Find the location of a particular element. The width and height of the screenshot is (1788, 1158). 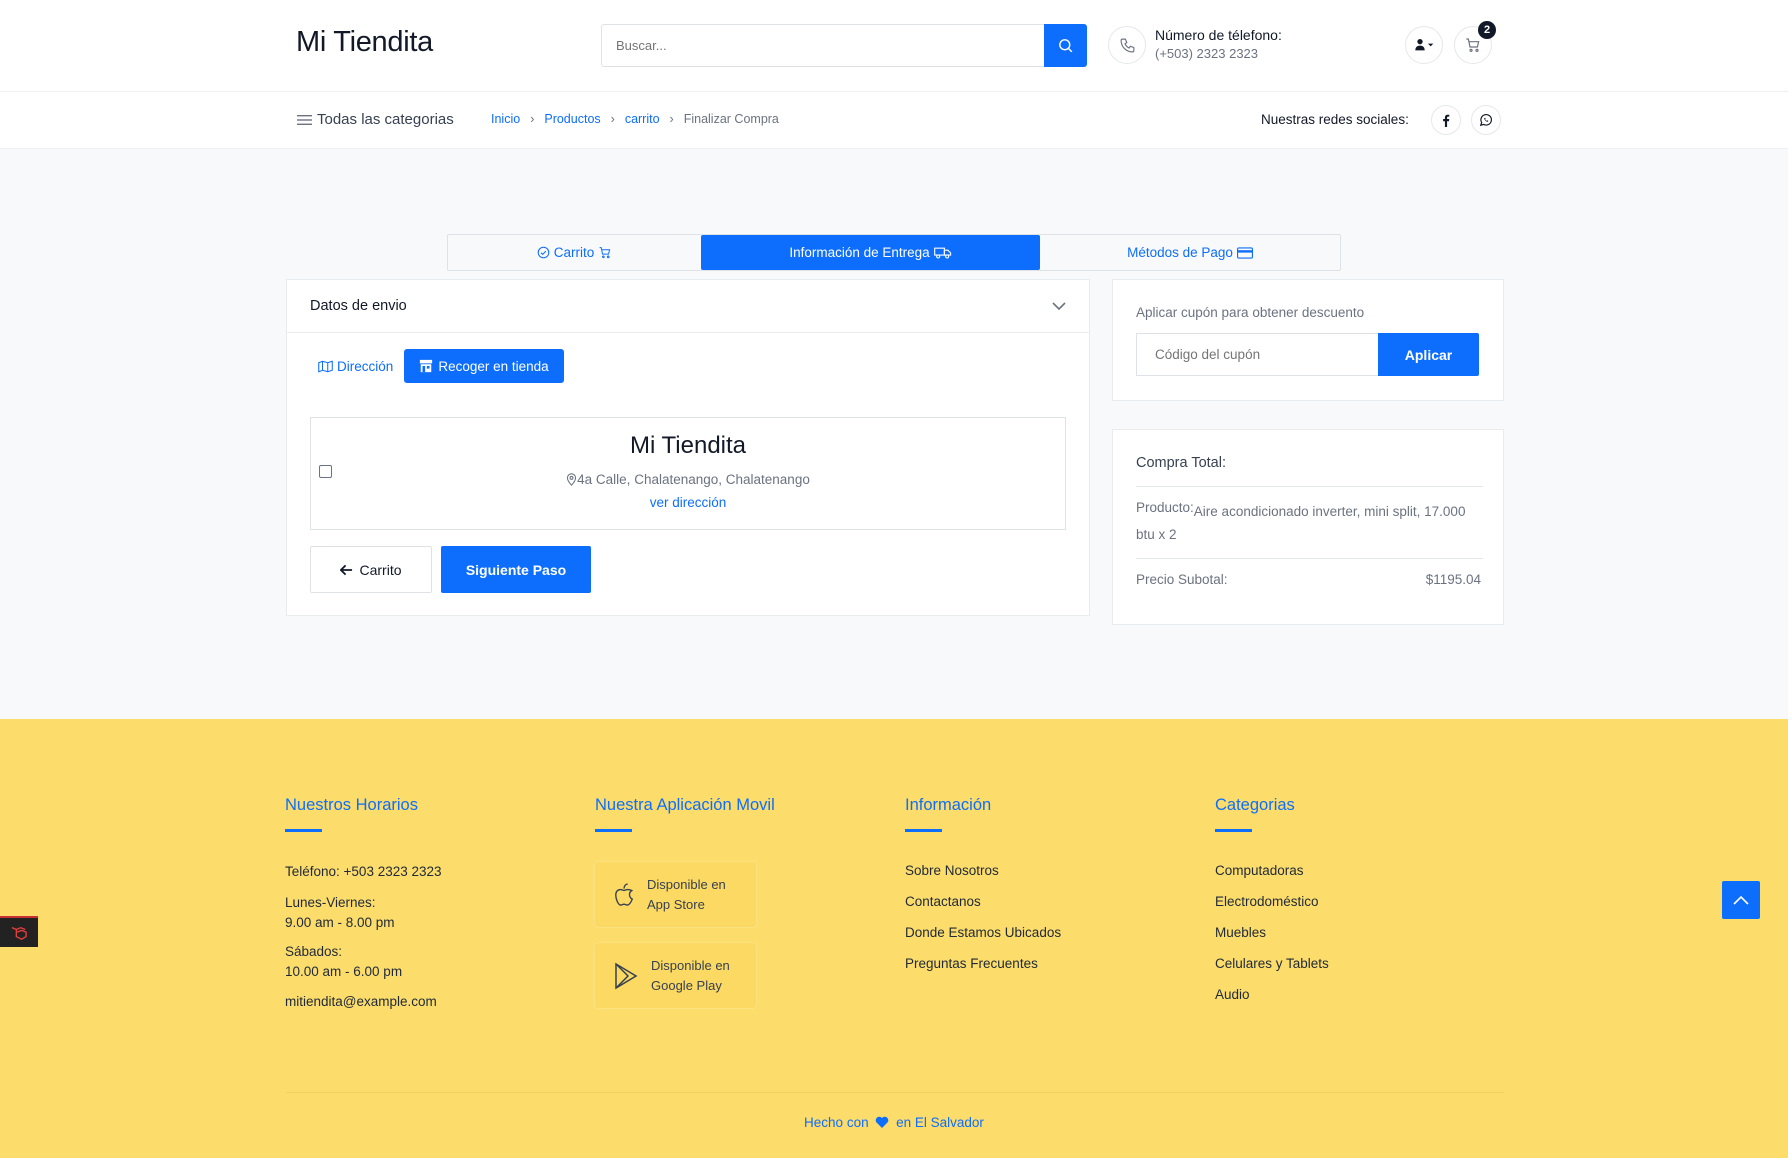

site-logo: Mi Tiendita is located at coordinates (364, 42).